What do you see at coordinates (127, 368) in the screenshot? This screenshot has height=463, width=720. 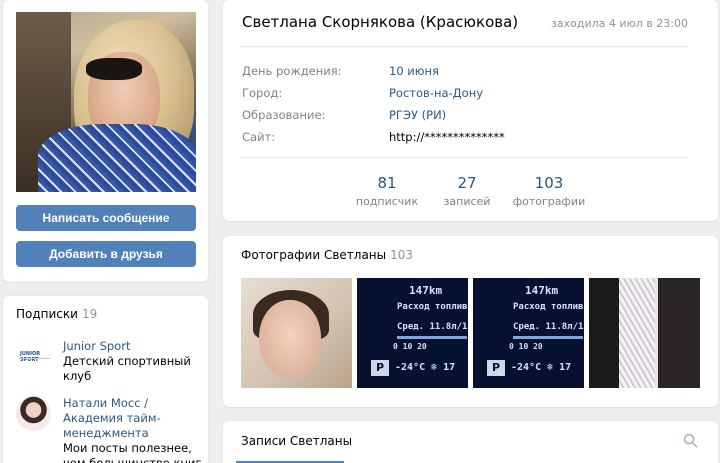 I see `subscription-description: Детский спортивный клуб` at bounding box center [127, 368].